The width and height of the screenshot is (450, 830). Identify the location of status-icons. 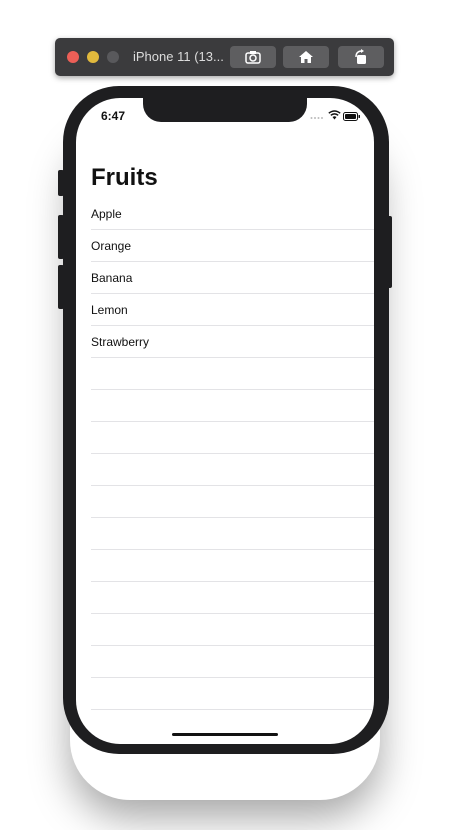
(335, 116).